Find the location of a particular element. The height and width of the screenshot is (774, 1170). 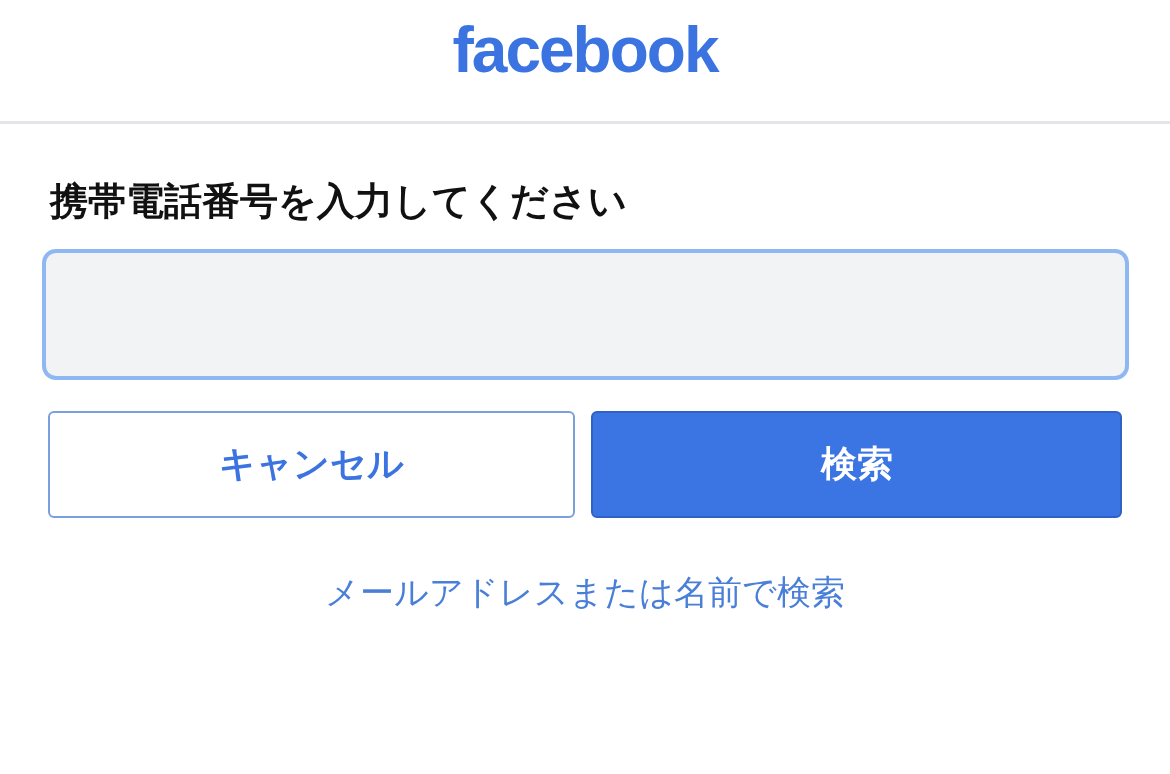

cancel-button: キャンセル is located at coordinates (311, 464).